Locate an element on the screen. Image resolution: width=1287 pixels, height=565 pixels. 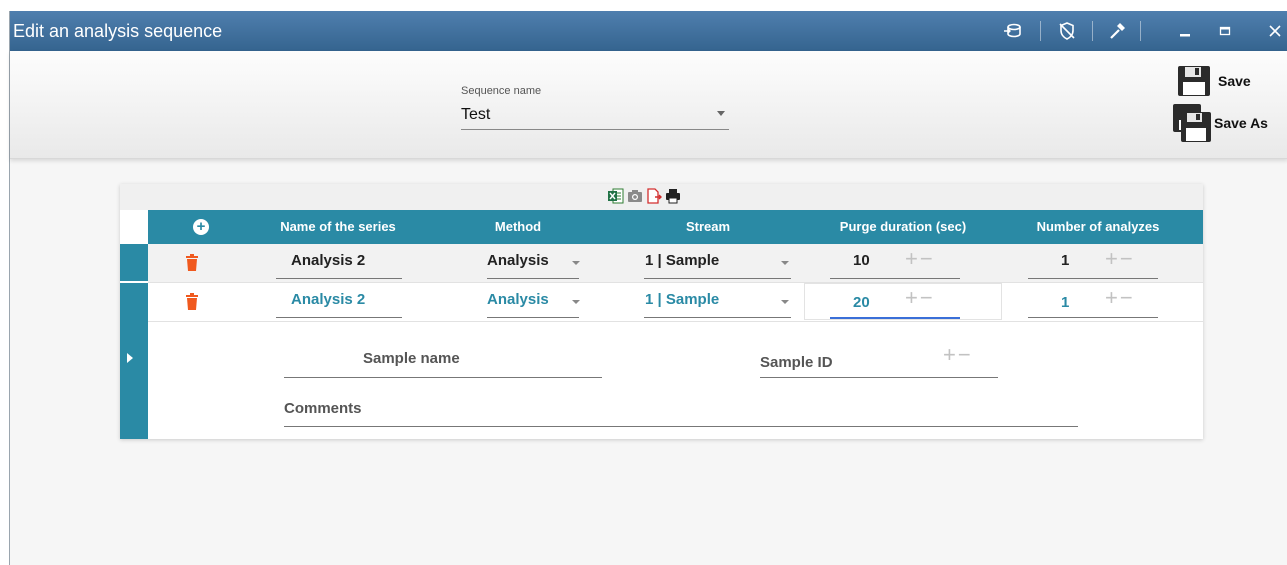
window-title: Edit an analysis sequence is located at coordinates (118, 31).